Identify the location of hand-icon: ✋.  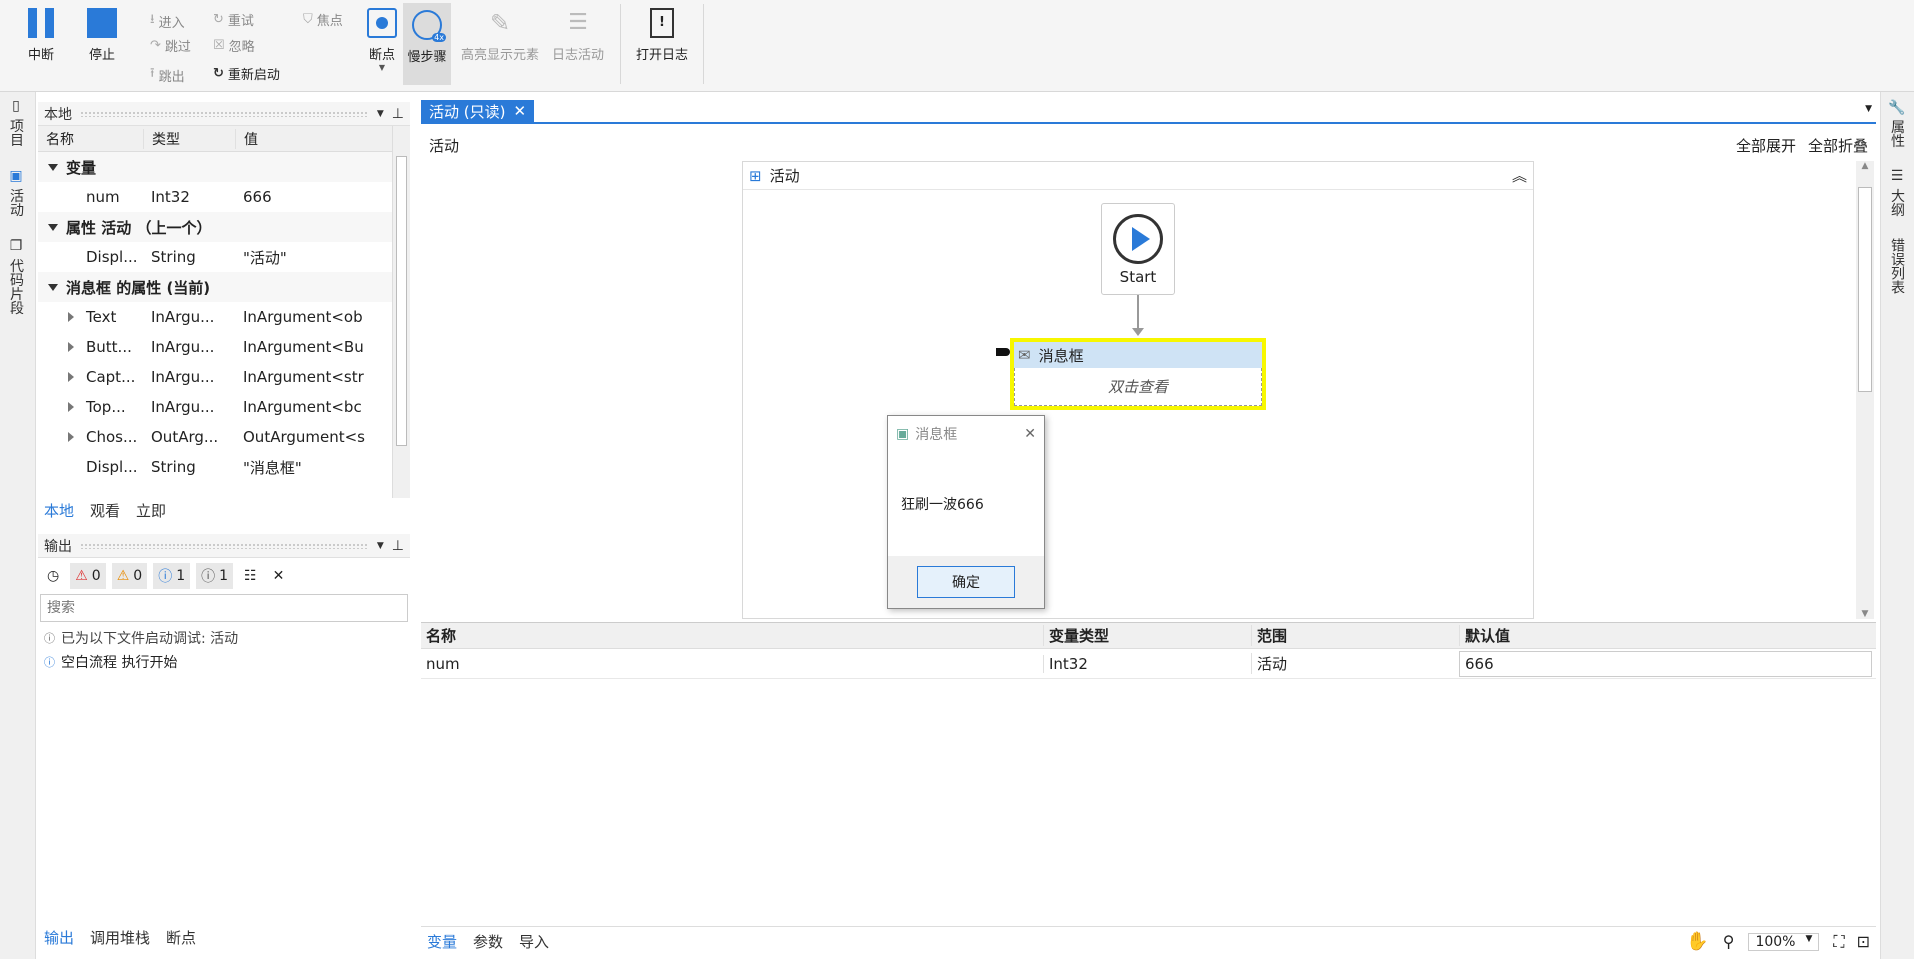
(1697, 941).